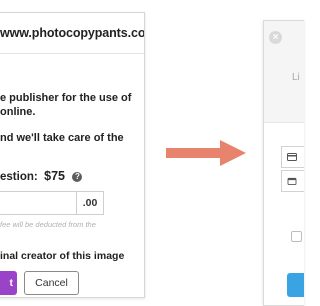 This screenshot has width=320, height=306. I want to click on description-line-1: e publisher for the use of, so click(66, 98).